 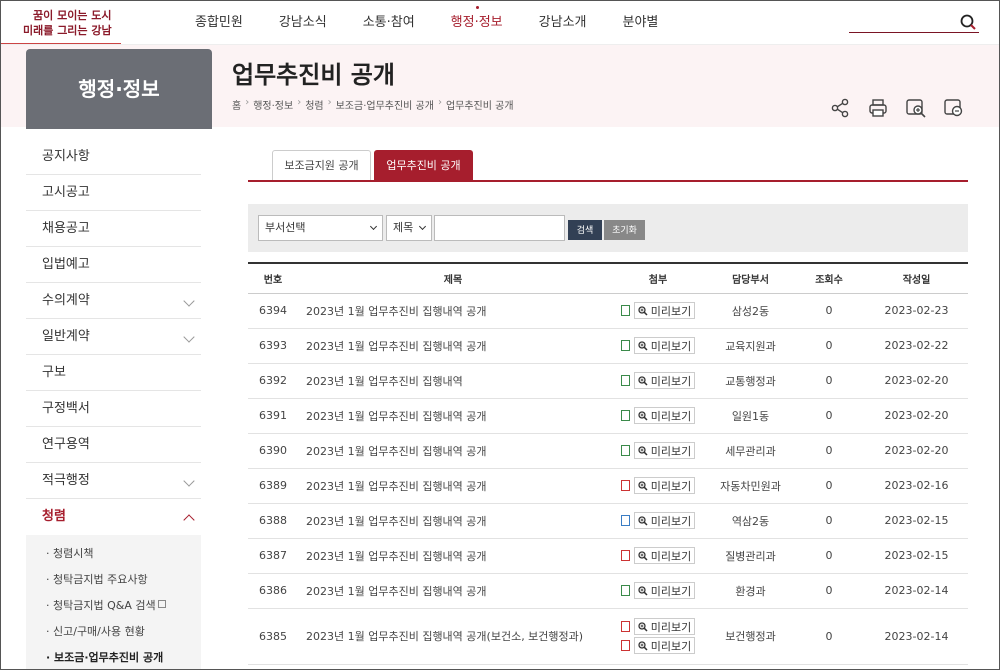 I want to click on col-header-no: 번호, so click(x=273, y=278).